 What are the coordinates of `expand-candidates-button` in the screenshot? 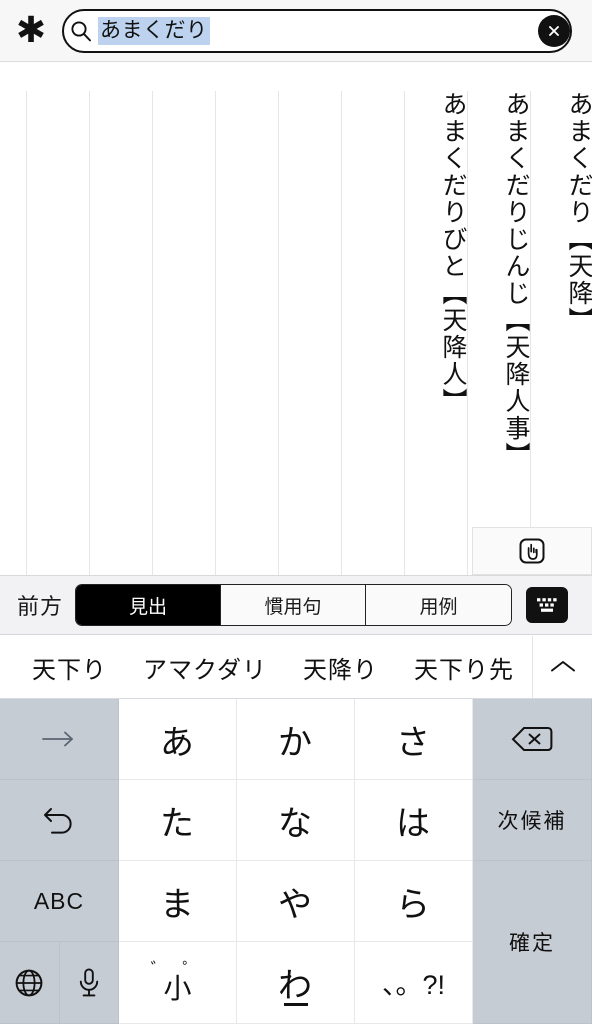 It's located at (562, 667).